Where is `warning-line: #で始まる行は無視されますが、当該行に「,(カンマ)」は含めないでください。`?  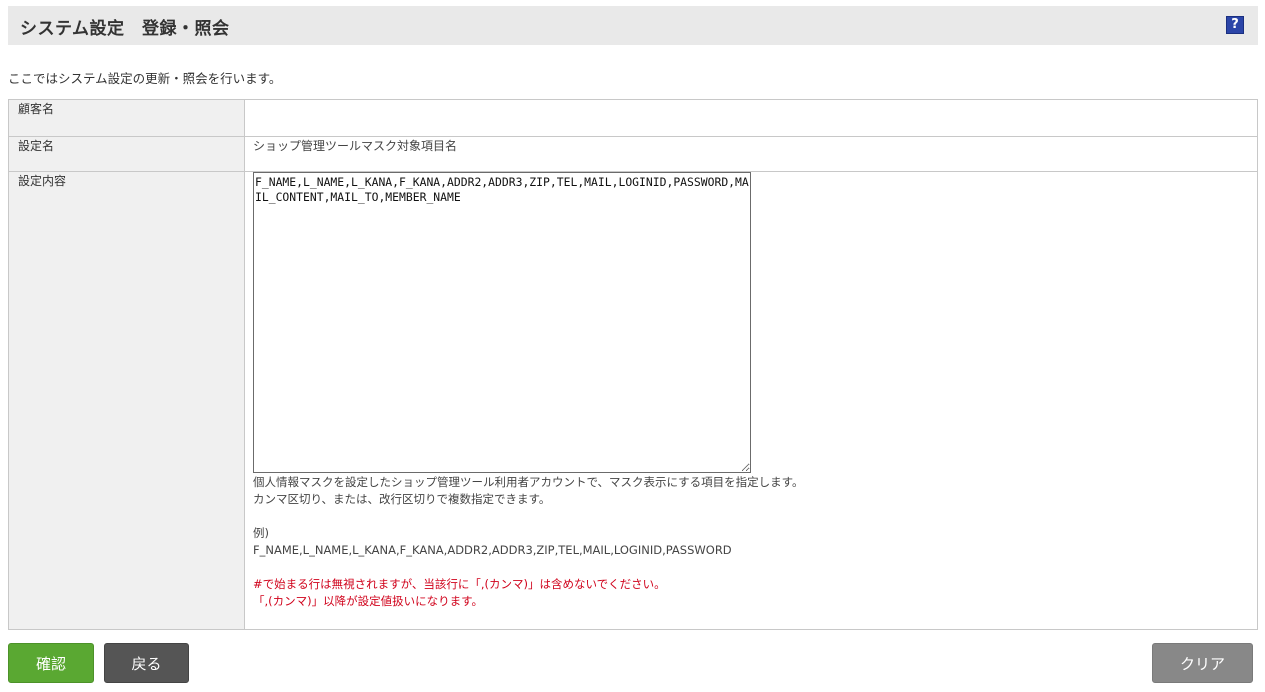
warning-line: #で始まる行は無視されますが、当該行に「,(カンマ)」は含めないでください。 is located at coordinates (459, 584).